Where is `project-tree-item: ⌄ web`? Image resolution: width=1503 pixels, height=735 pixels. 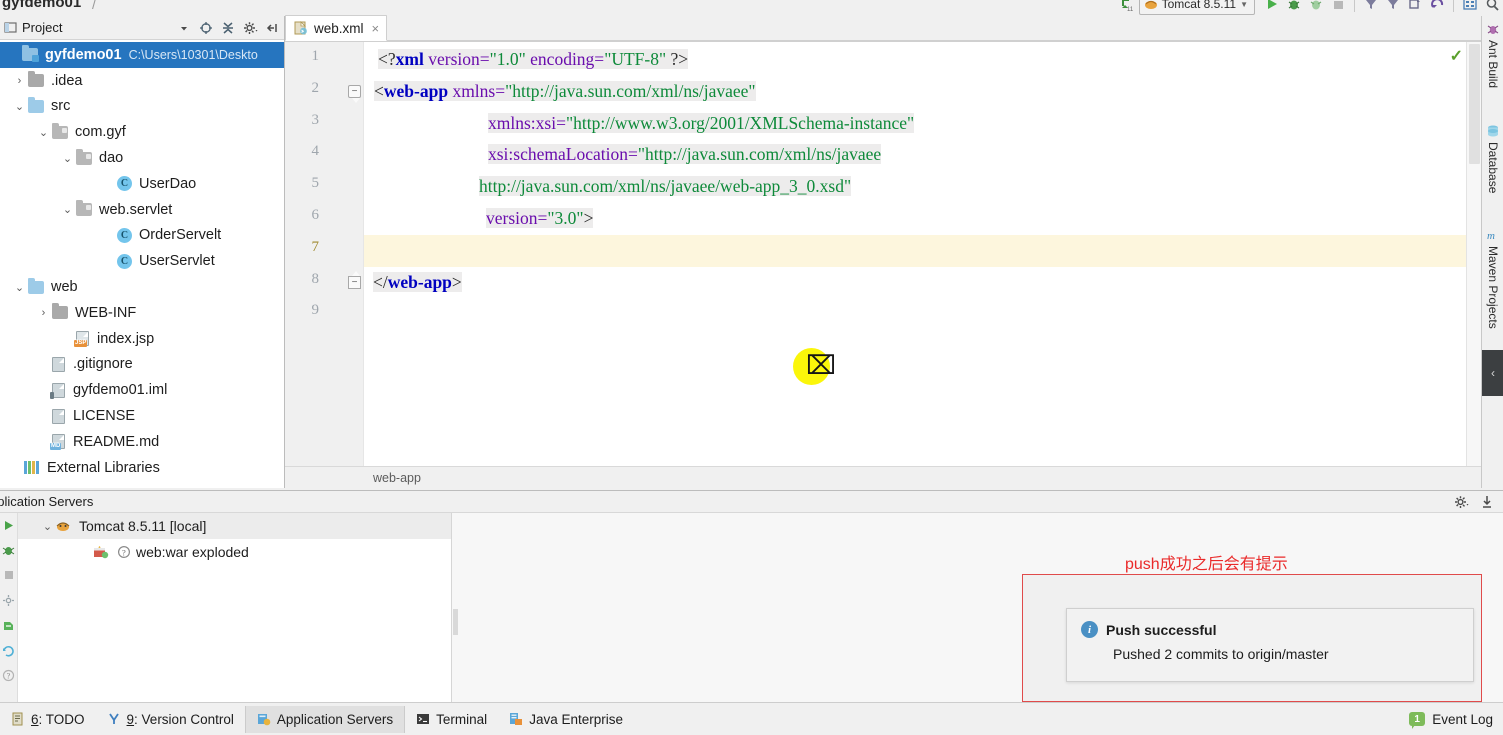
project-tree-item: ⌄ web is located at coordinates (142, 287).